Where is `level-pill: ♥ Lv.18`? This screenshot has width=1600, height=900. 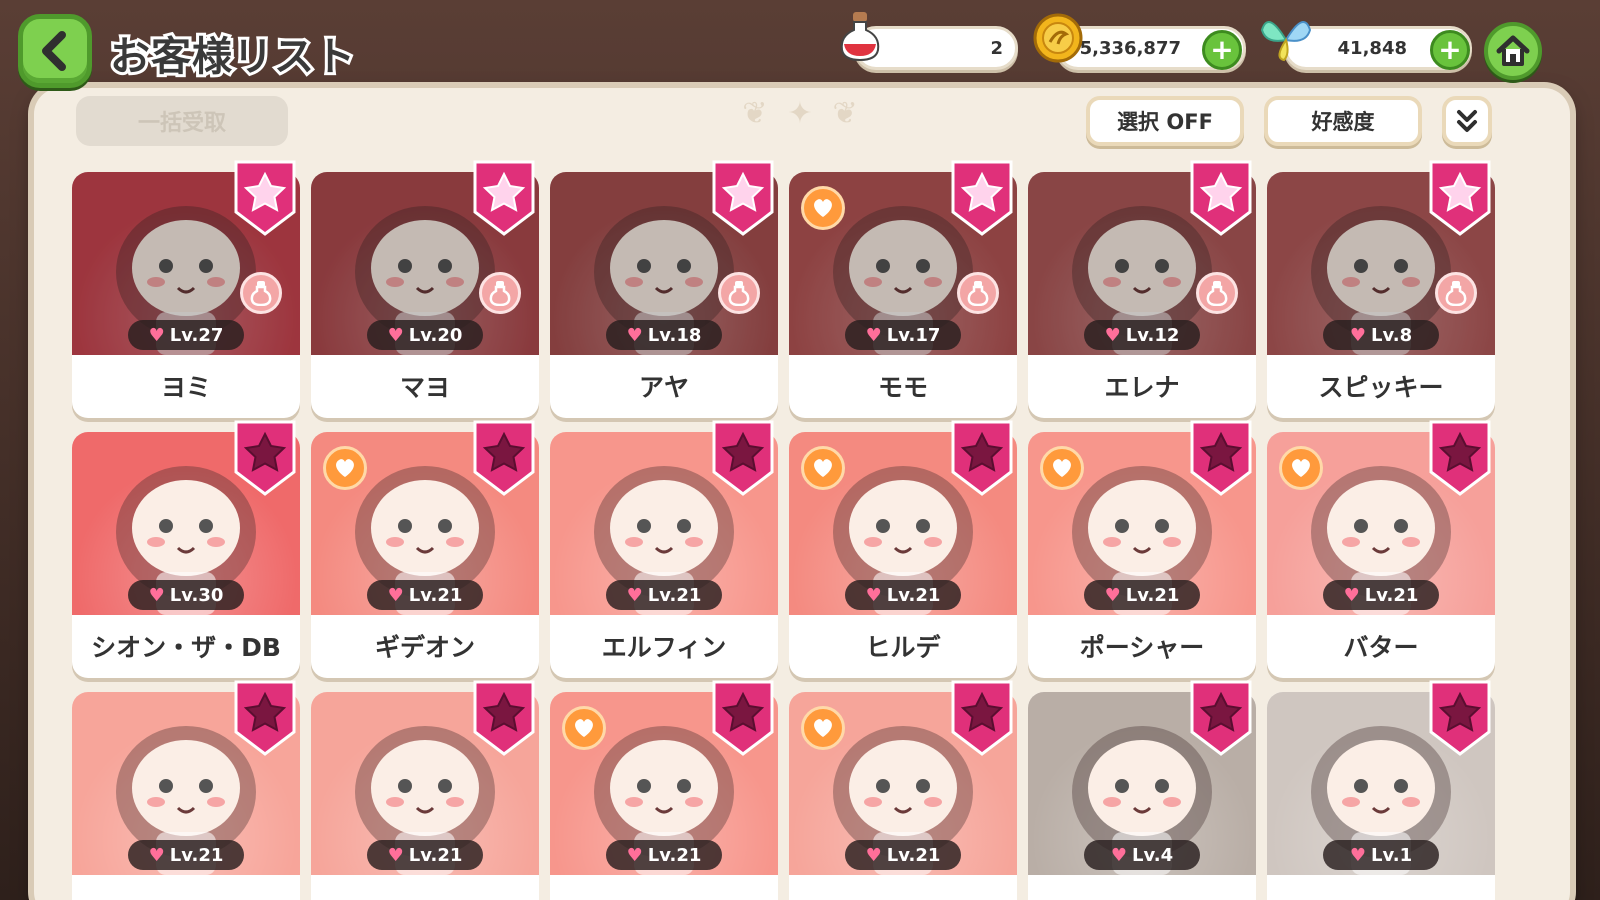
level-pill: ♥ Lv.18 is located at coordinates (664, 335).